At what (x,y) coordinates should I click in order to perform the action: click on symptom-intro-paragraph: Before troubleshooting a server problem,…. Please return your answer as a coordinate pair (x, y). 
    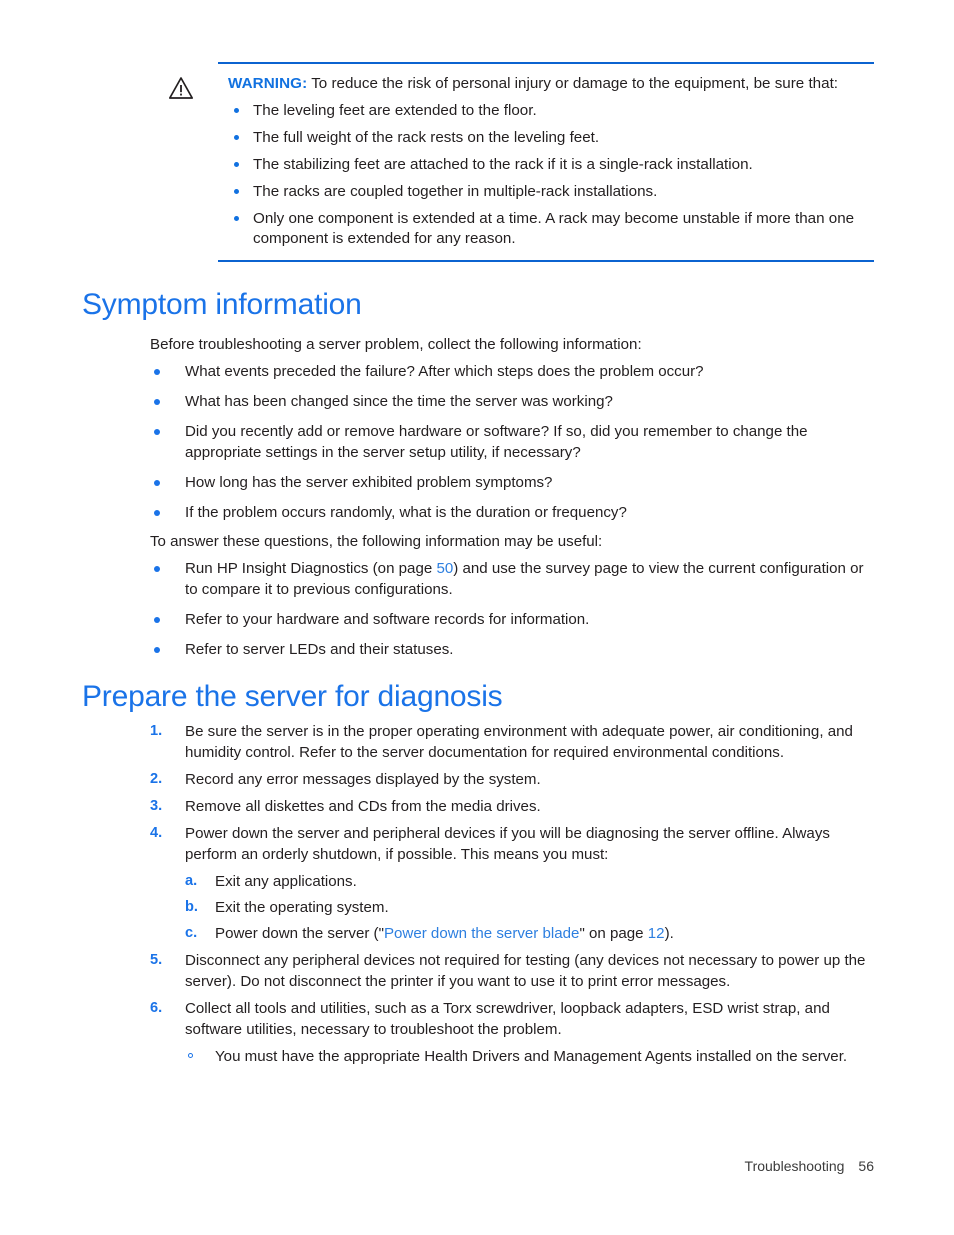
    Looking at the image, I should click on (396, 344).